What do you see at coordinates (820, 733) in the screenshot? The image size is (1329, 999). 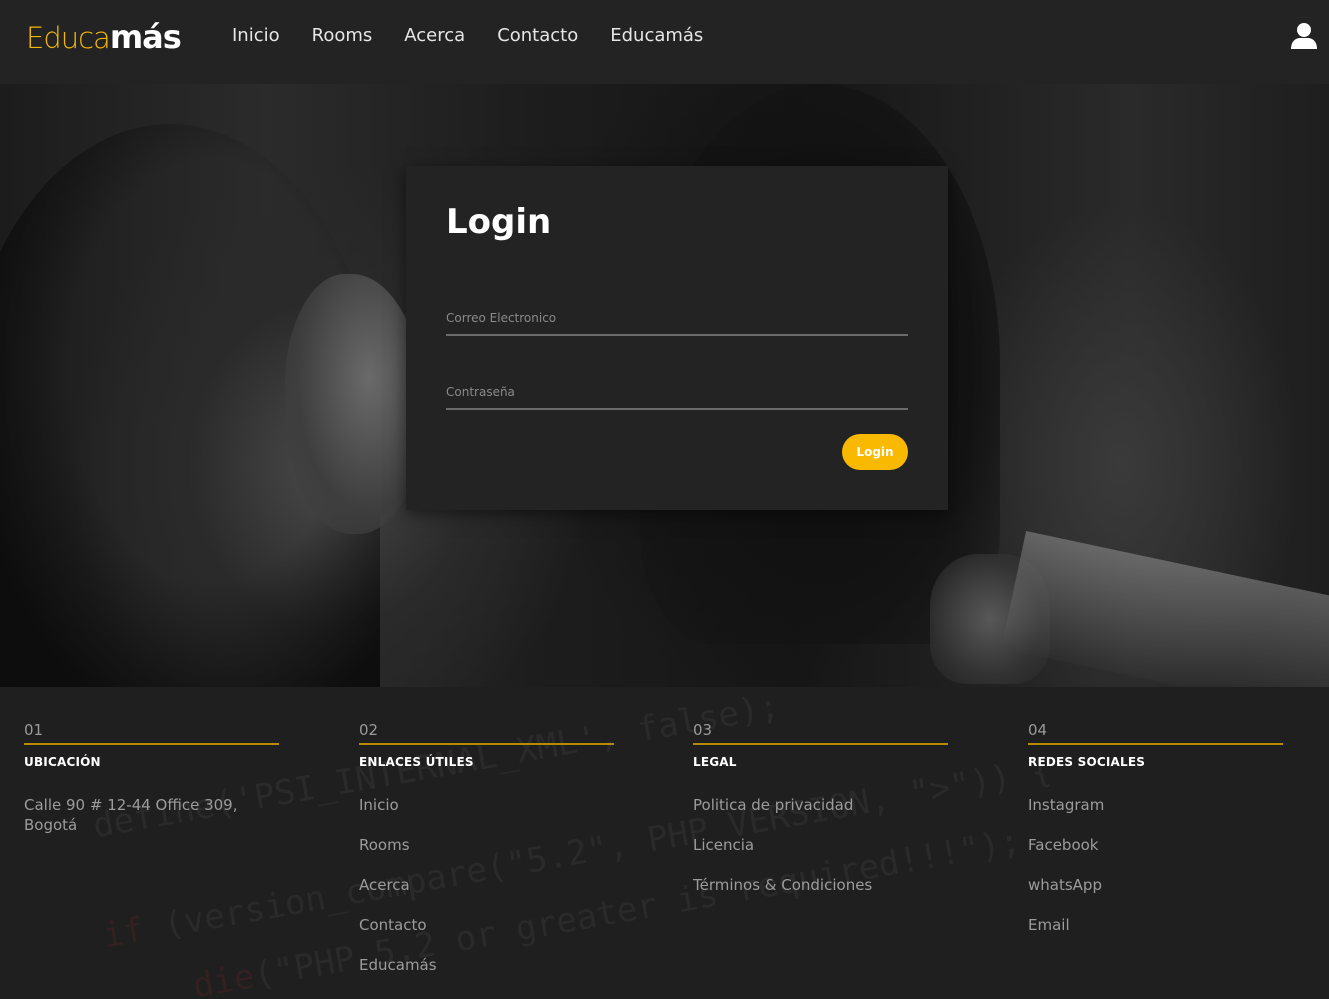 I see `footer-column-number: 03` at bounding box center [820, 733].